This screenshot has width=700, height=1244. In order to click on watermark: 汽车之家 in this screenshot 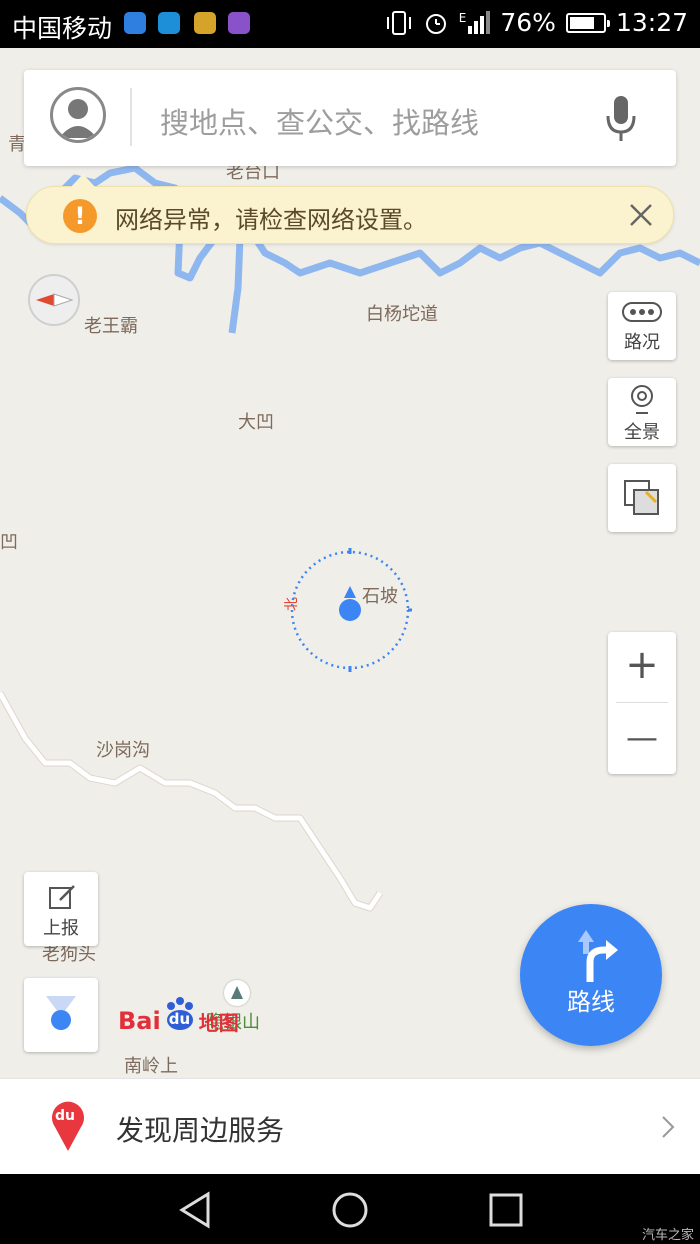, I will do `click(667, 1235)`.